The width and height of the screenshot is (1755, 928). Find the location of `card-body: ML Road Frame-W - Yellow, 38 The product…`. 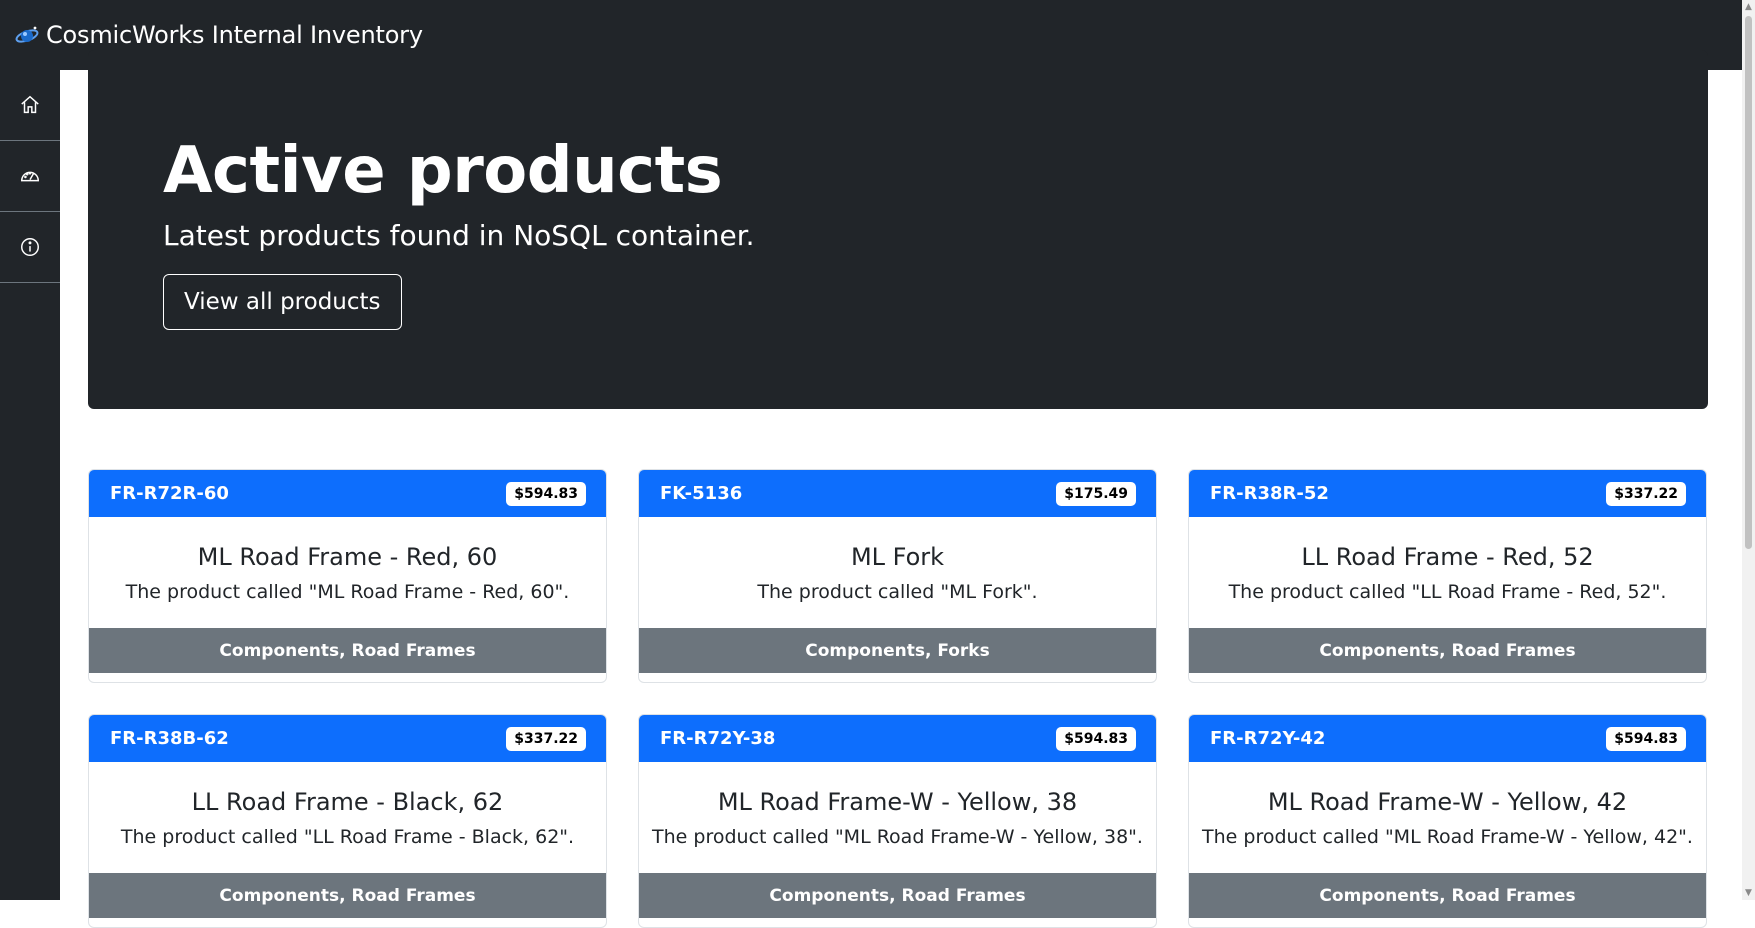

card-body: ML Road Frame-W - Yellow, 38 The product… is located at coordinates (897, 817).